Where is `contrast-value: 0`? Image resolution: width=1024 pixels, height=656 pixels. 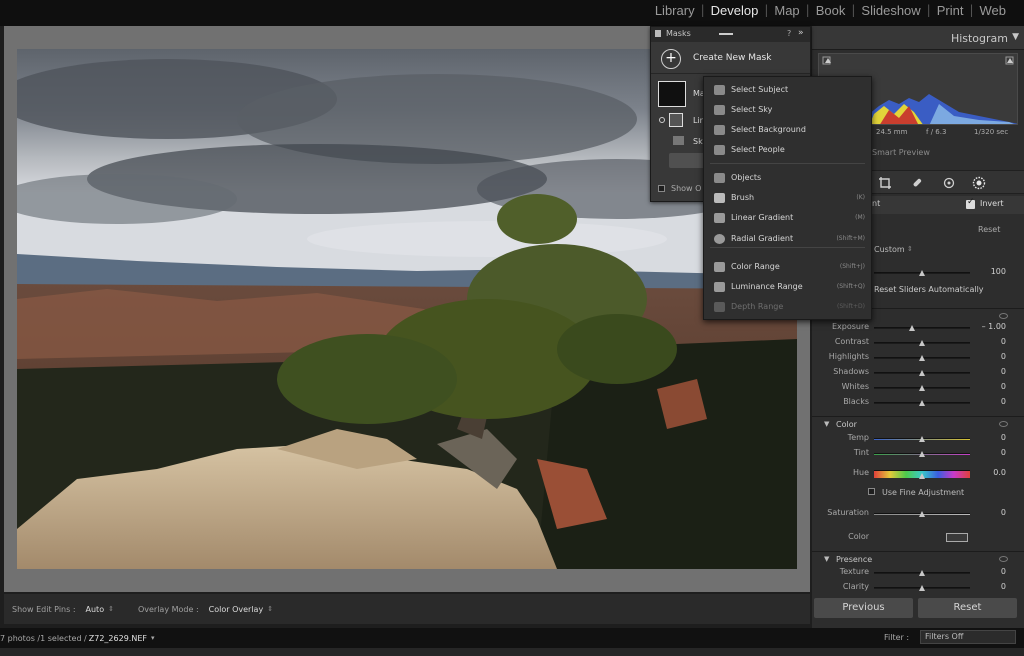 contrast-value: 0 is located at coordinates (1003, 341).